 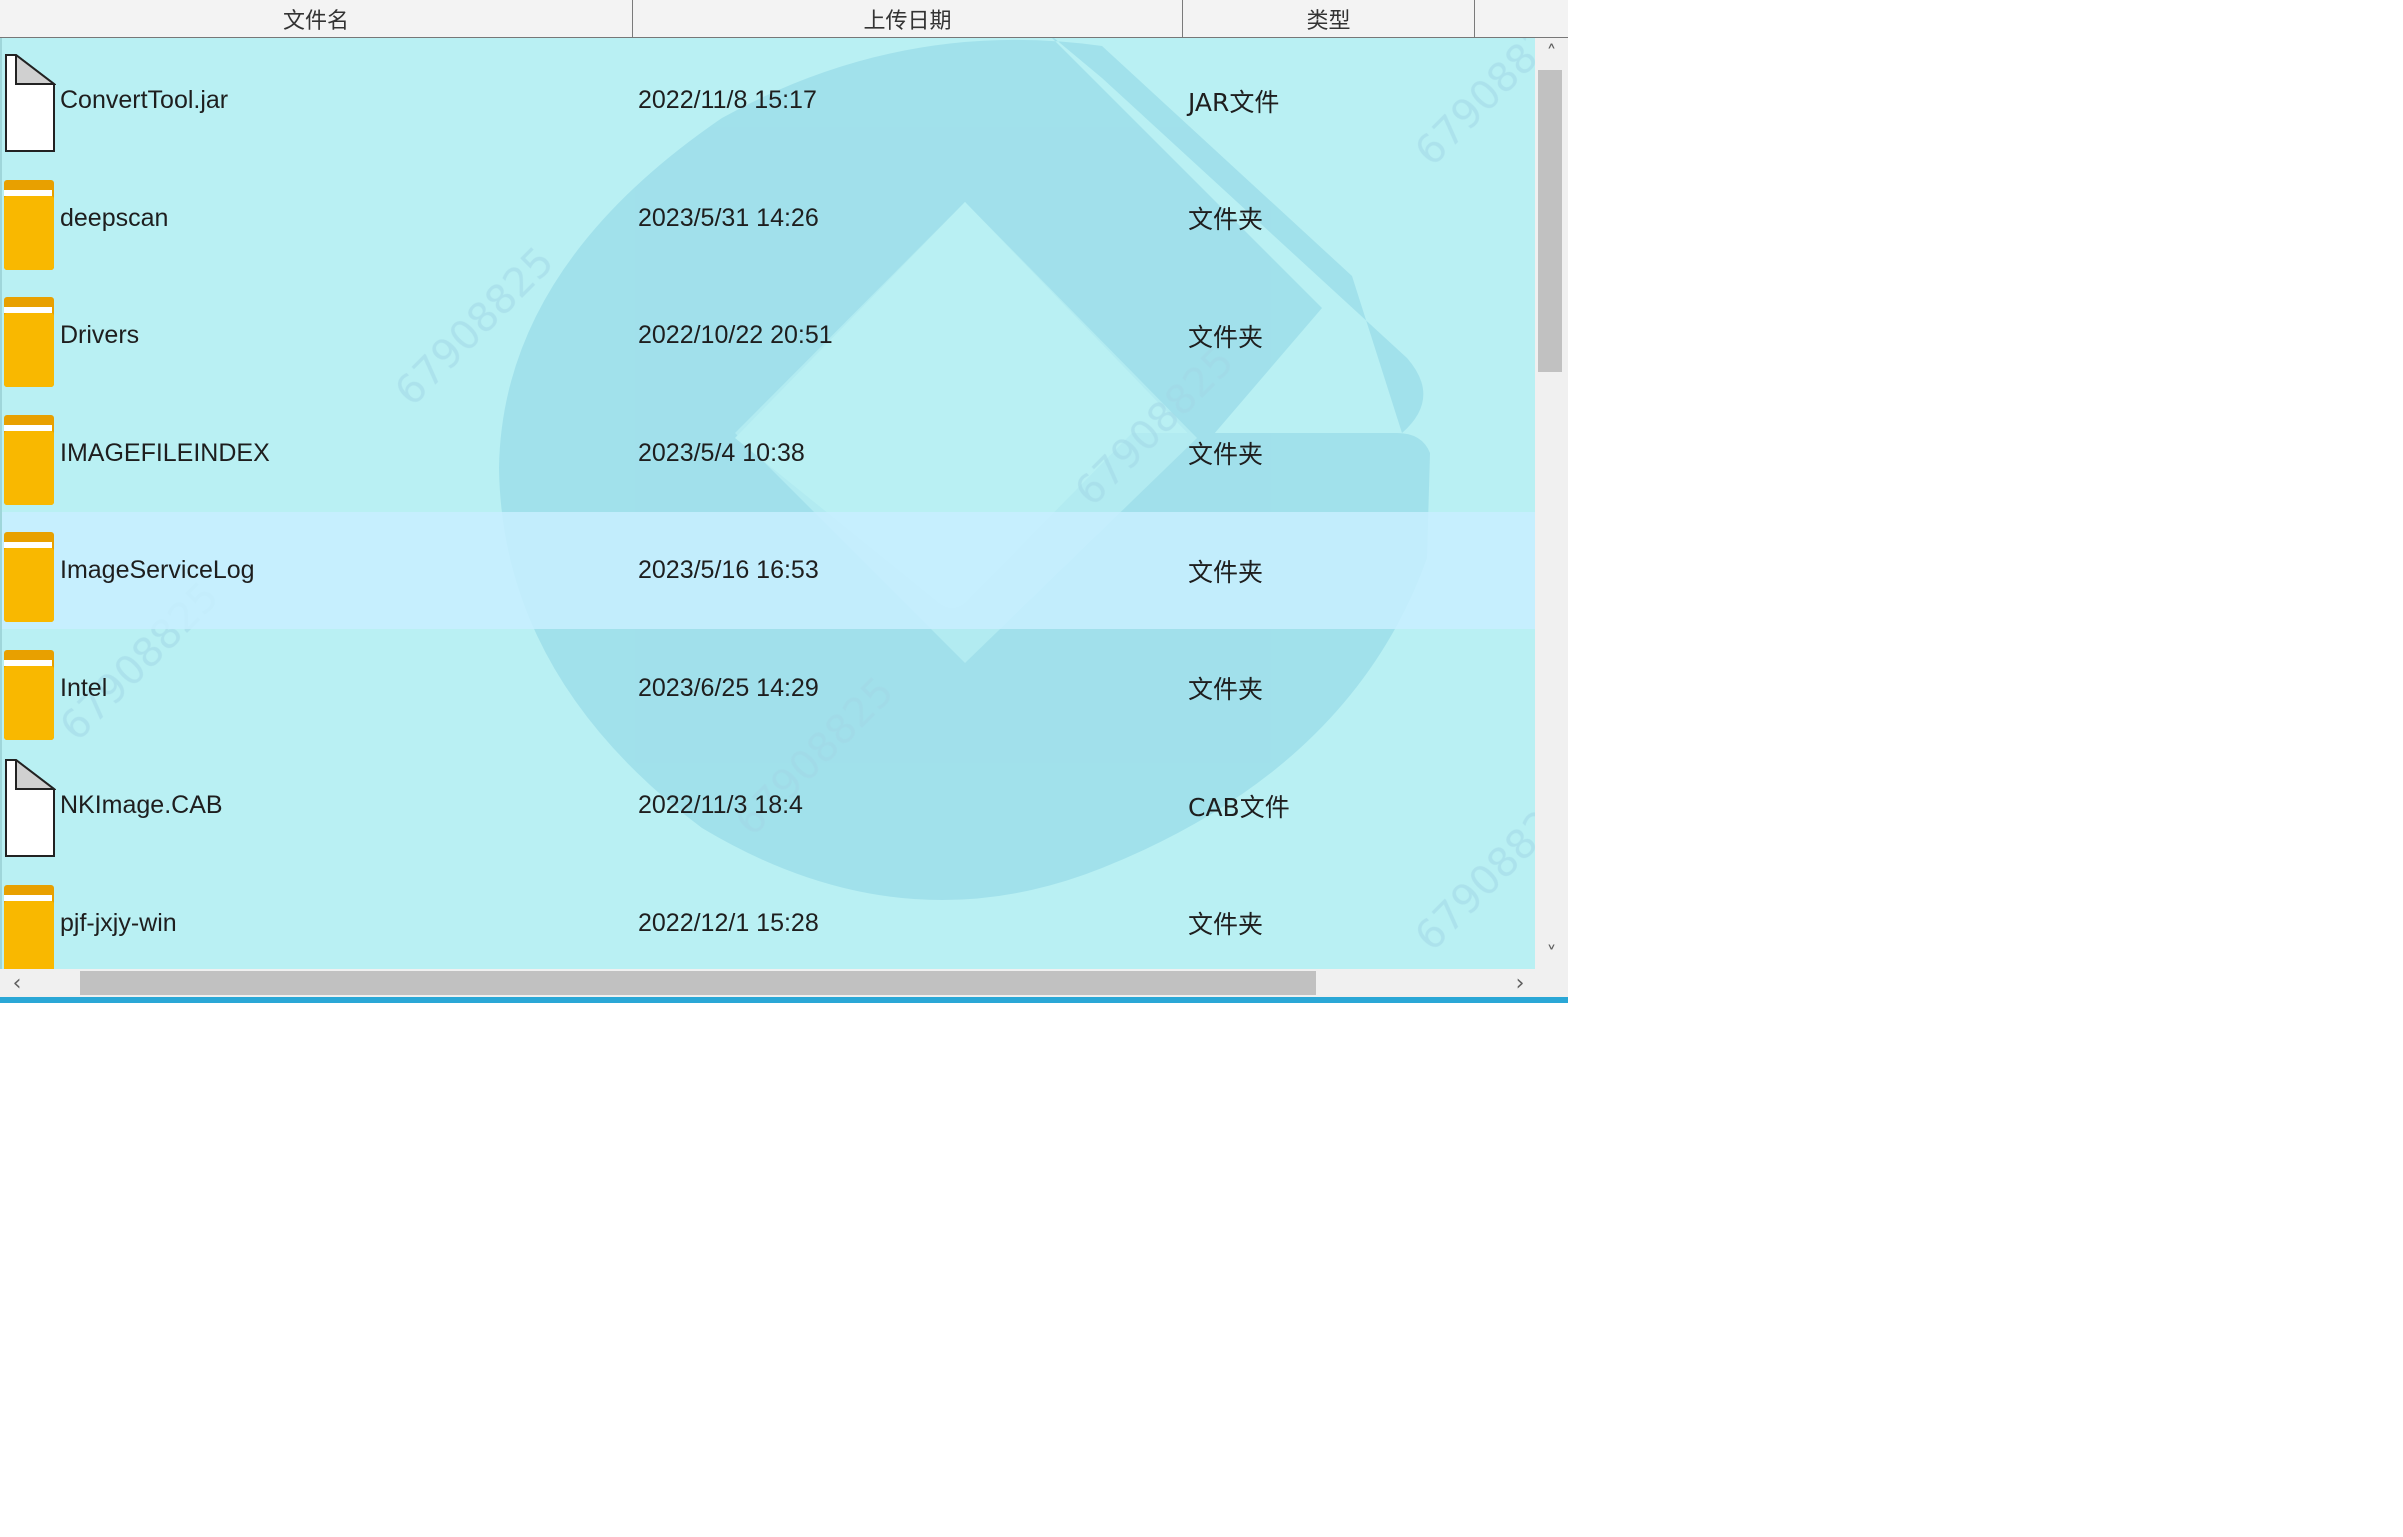 What do you see at coordinates (1551, 983) in the screenshot?
I see `scrollbar-corner` at bounding box center [1551, 983].